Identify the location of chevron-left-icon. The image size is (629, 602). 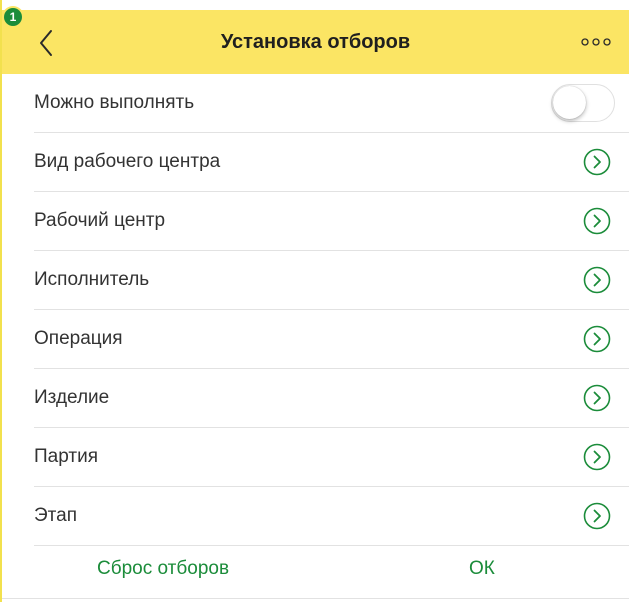
(46, 43).